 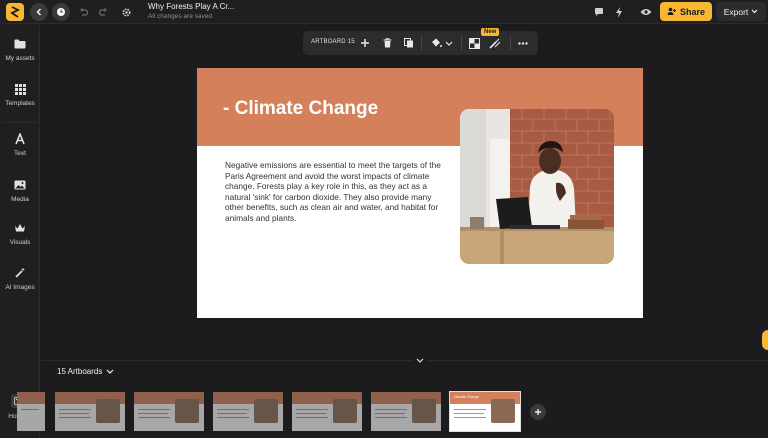 What do you see at coordinates (409, 43) in the screenshot?
I see `duplicate-icon` at bounding box center [409, 43].